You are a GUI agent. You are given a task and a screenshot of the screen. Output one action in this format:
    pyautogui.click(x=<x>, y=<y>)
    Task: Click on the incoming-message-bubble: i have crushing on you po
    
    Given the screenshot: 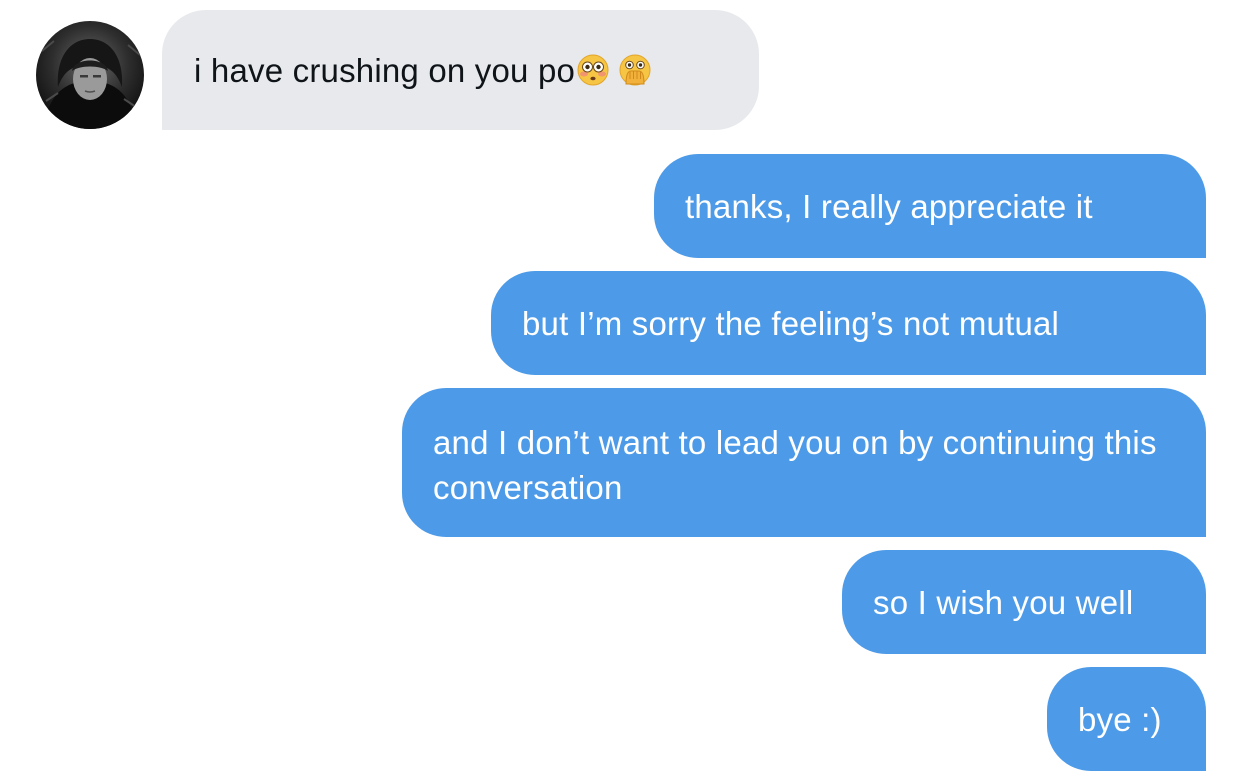 What is the action you would take?
    pyautogui.click(x=460, y=70)
    